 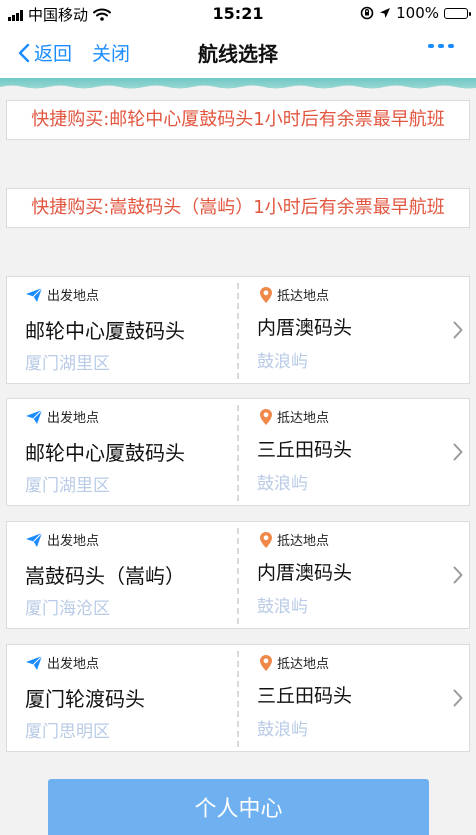 I want to click on back-button: 返回, so click(x=45, y=52).